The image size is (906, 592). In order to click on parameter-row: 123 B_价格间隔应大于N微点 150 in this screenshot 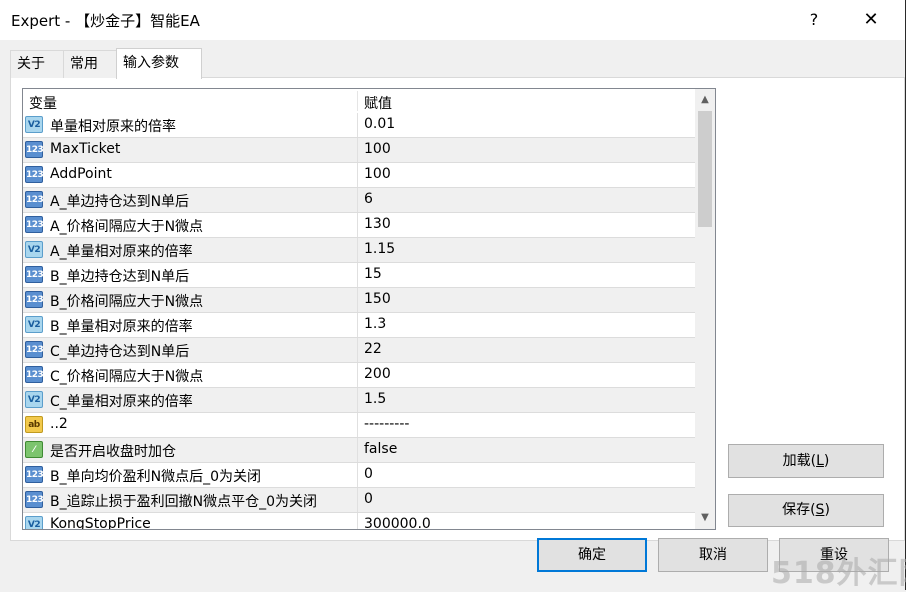, I will do `click(359, 300)`.